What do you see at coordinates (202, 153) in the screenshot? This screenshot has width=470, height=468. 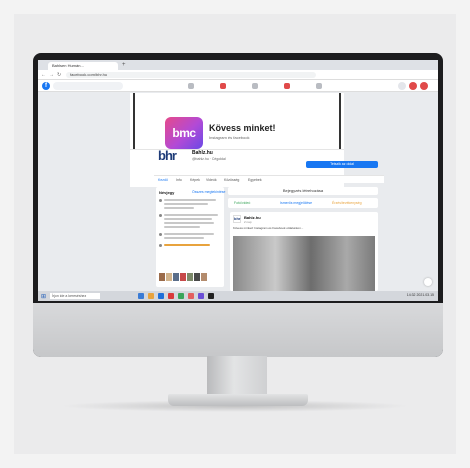 I see `page-name: Bahlz.hu` at bounding box center [202, 153].